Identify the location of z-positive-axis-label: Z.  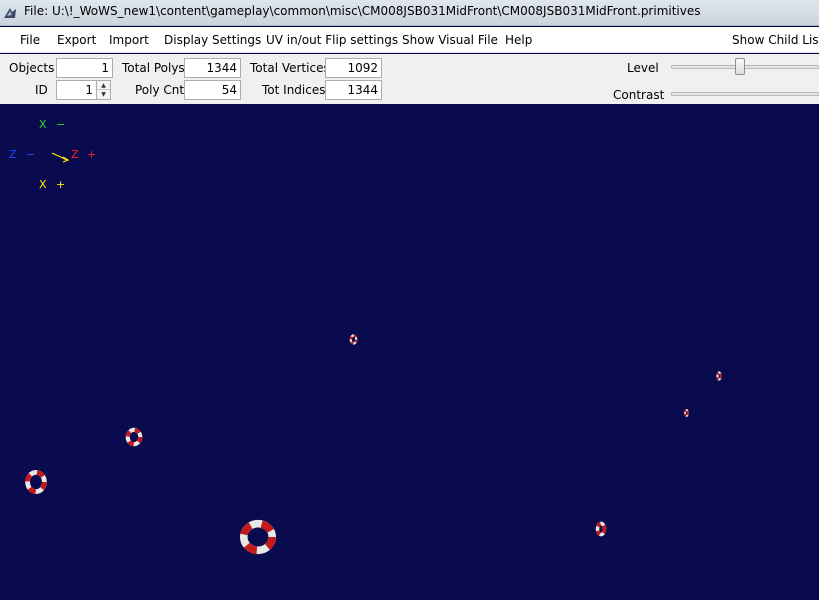
(75, 154).